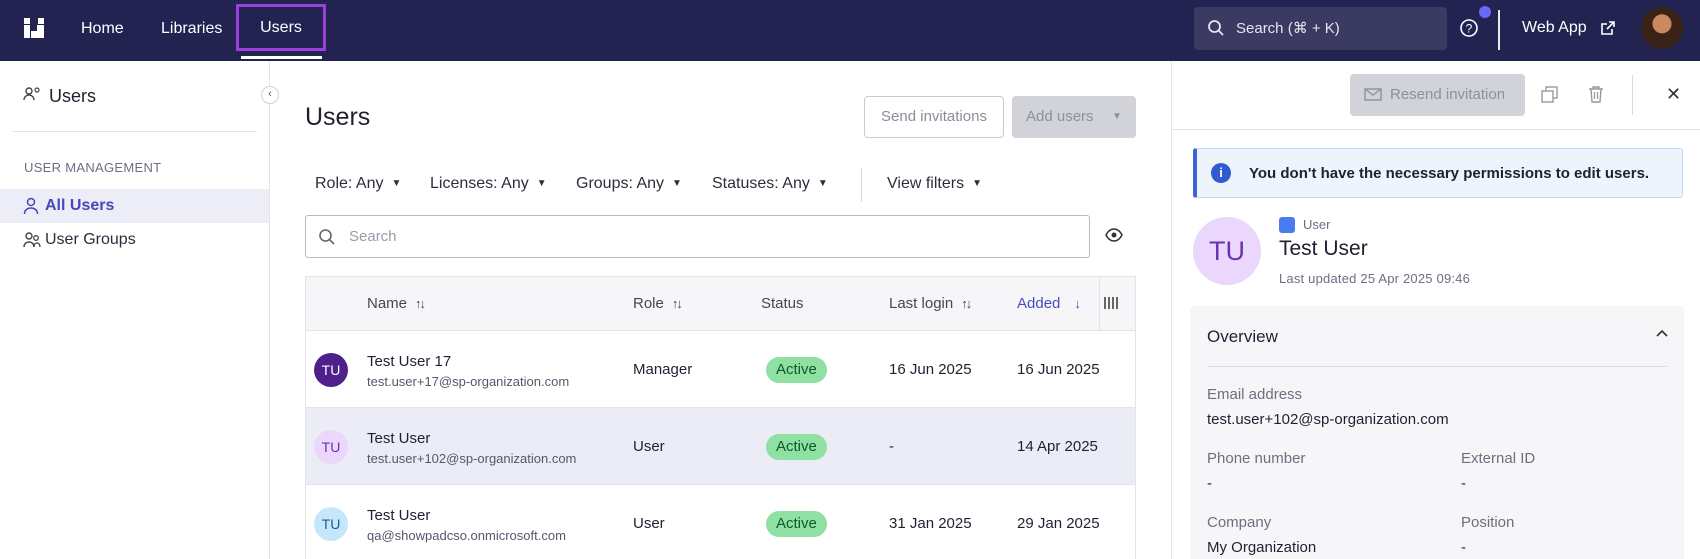  I want to click on nav-libraries: Libraries, so click(191, 28).